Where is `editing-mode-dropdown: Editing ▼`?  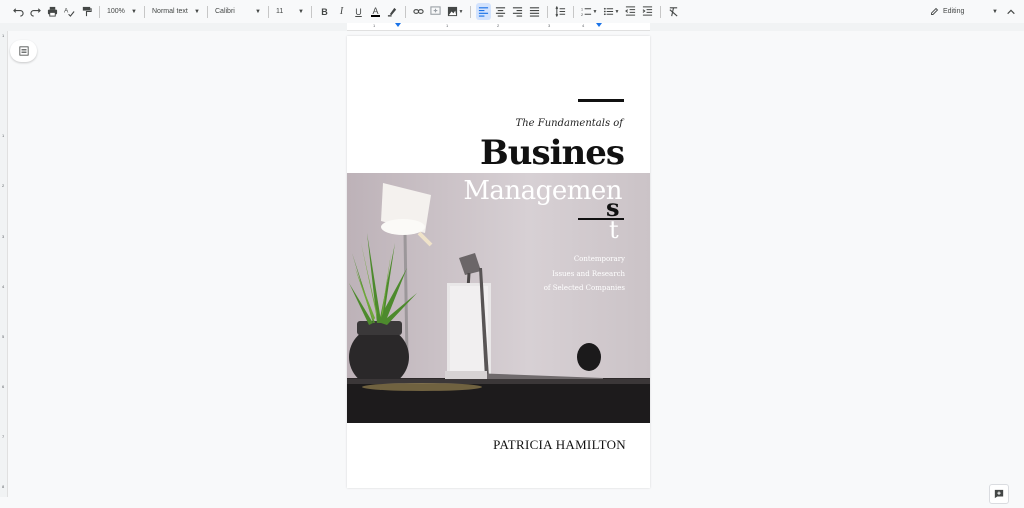
editing-mode-dropdown: Editing ▼ is located at coordinates (964, 11).